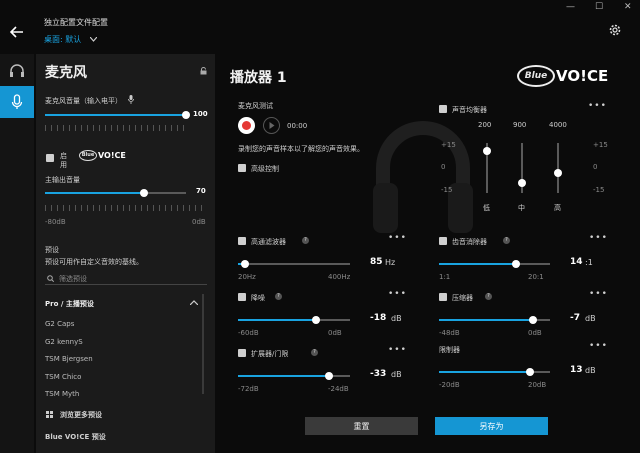  I want to click on limiter-more-button: •••, so click(598, 346).